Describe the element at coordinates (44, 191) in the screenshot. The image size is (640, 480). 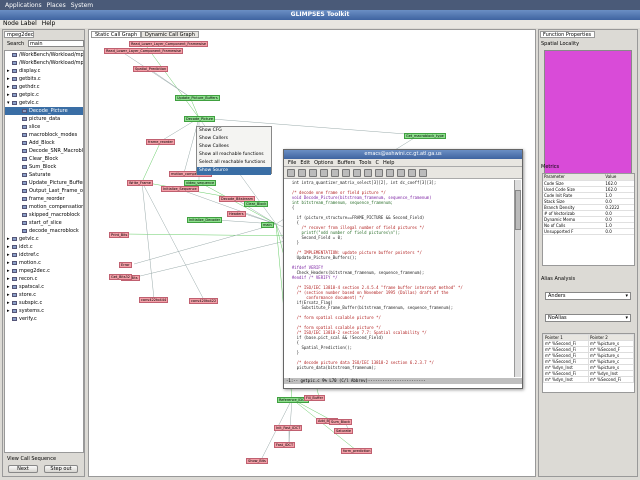
I see `tree-item: Output_Last_Frame_of_Seq` at that location.